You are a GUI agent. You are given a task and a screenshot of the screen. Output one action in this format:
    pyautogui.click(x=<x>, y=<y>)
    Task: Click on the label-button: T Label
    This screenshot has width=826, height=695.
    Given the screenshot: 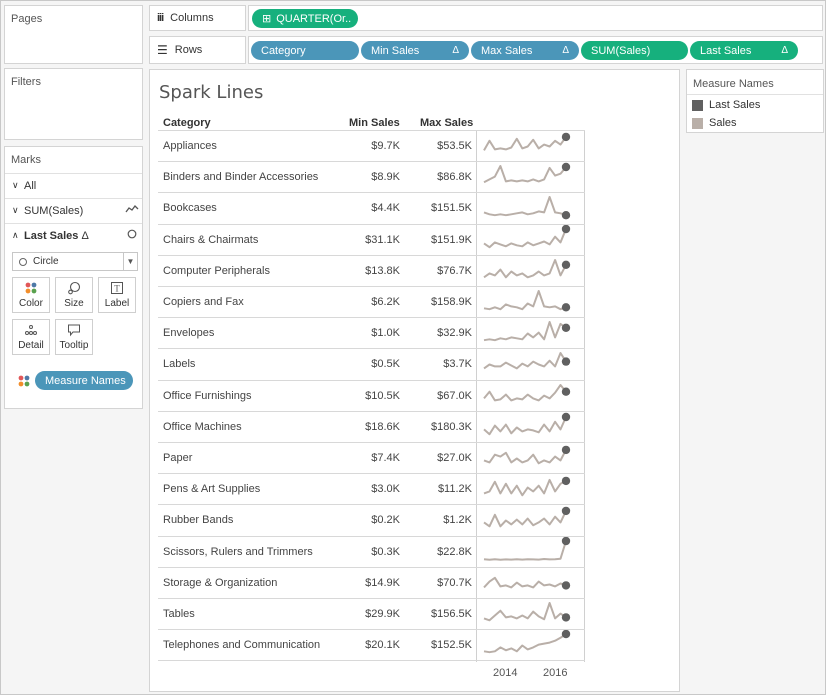 What is the action you would take?
    pyautogui.click(x=117, y=295)
    